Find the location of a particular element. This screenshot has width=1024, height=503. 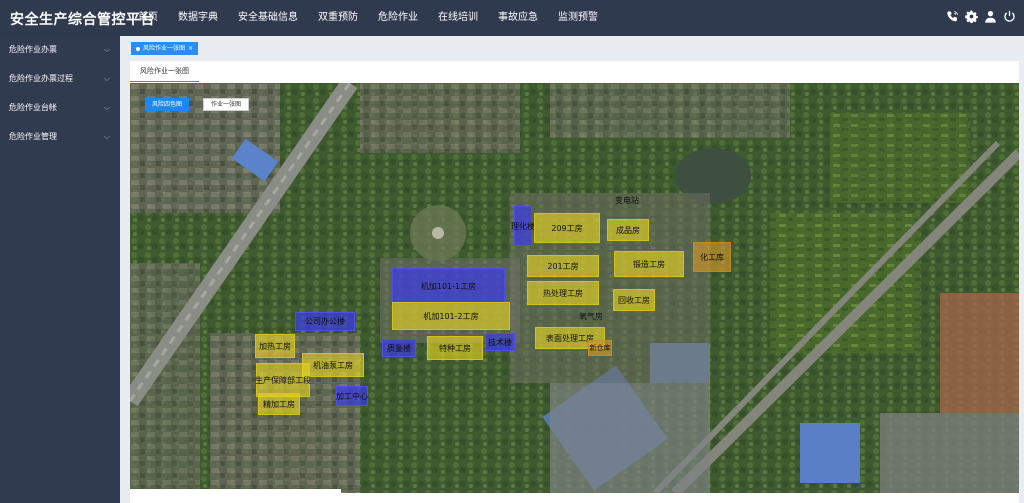

zone-office-building: 公司办公楼 is located at coordinates (325, 321).